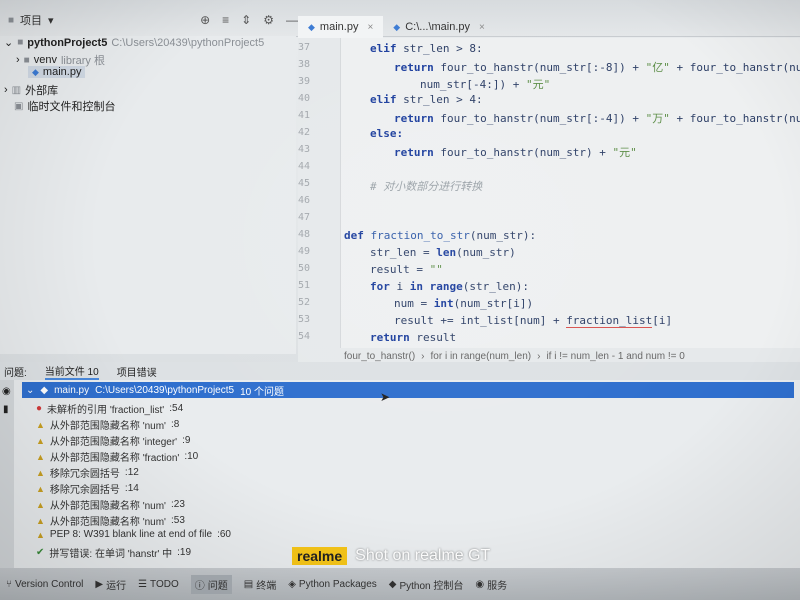 This screenshot has width=800, height=600. I want to click on library-icon: ▥, so click(16, 90).